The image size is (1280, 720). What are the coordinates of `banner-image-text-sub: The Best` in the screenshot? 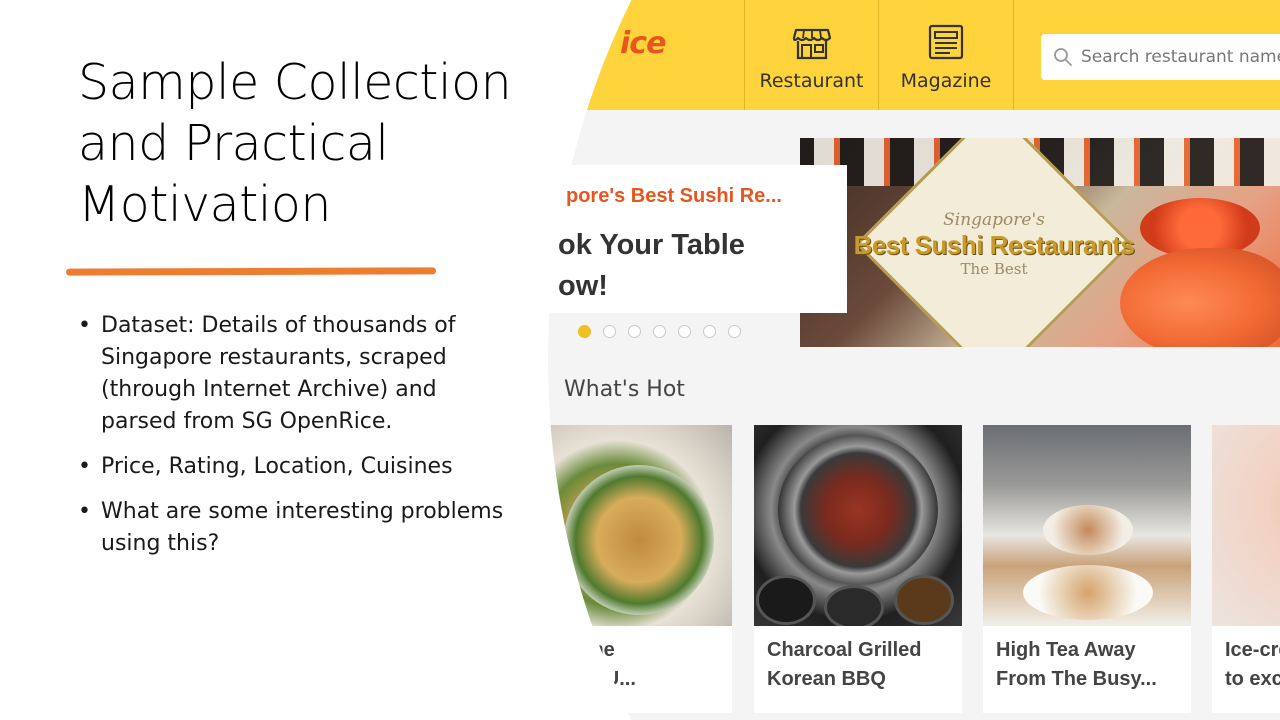 It's located at (994, 269).